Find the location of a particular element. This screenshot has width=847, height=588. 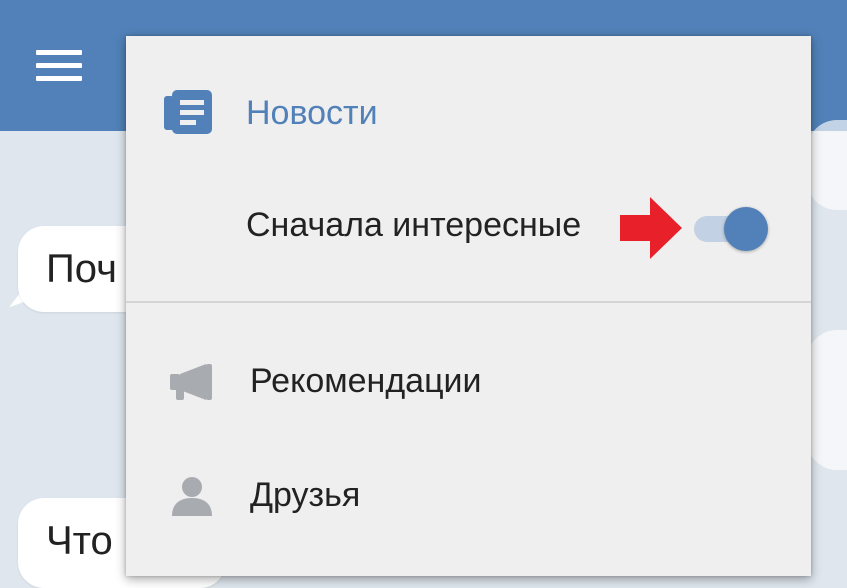

friends-label: Друзья is located at coordinates (305, 495).